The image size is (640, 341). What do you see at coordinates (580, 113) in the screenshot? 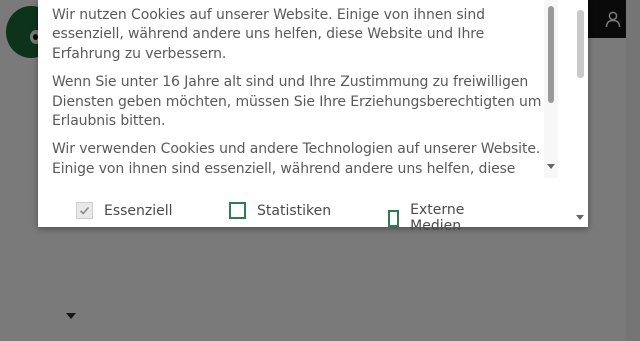
I see `dialog-scrollbar` at bounding box center [580, 113].